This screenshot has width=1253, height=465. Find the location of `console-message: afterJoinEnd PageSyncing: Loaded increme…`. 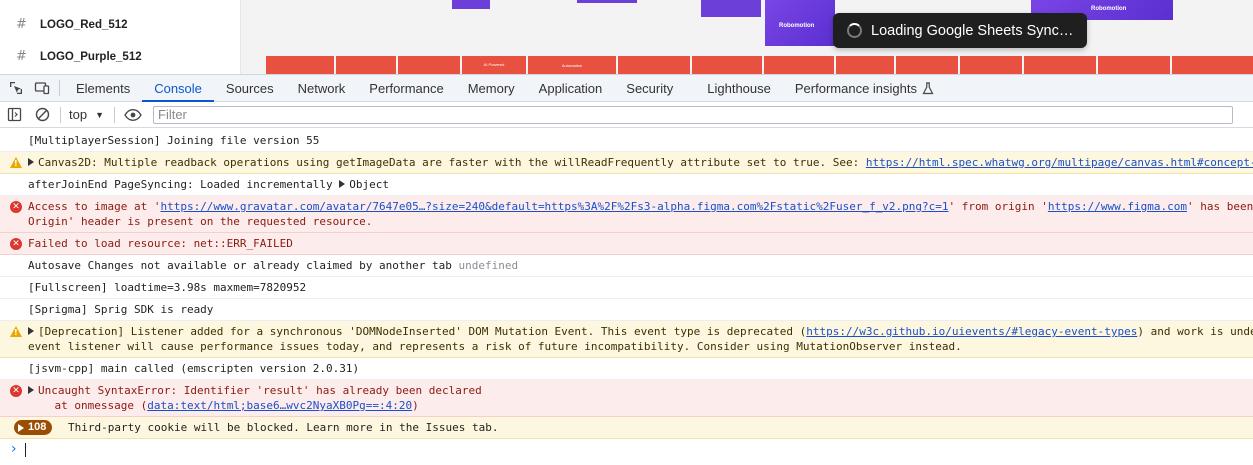

console-message: afterJoinEnd PageSyncing: Loaded increme… is located at coordinates (626, 185).